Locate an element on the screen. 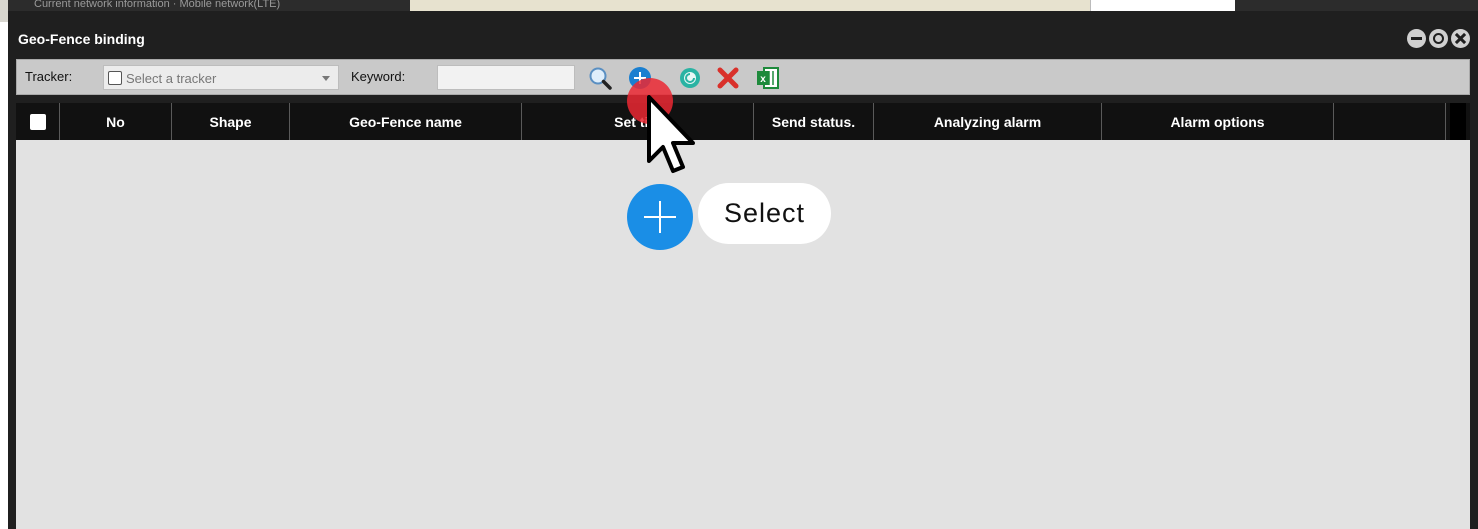  restore-icon is located at coordinates (1438, 38).